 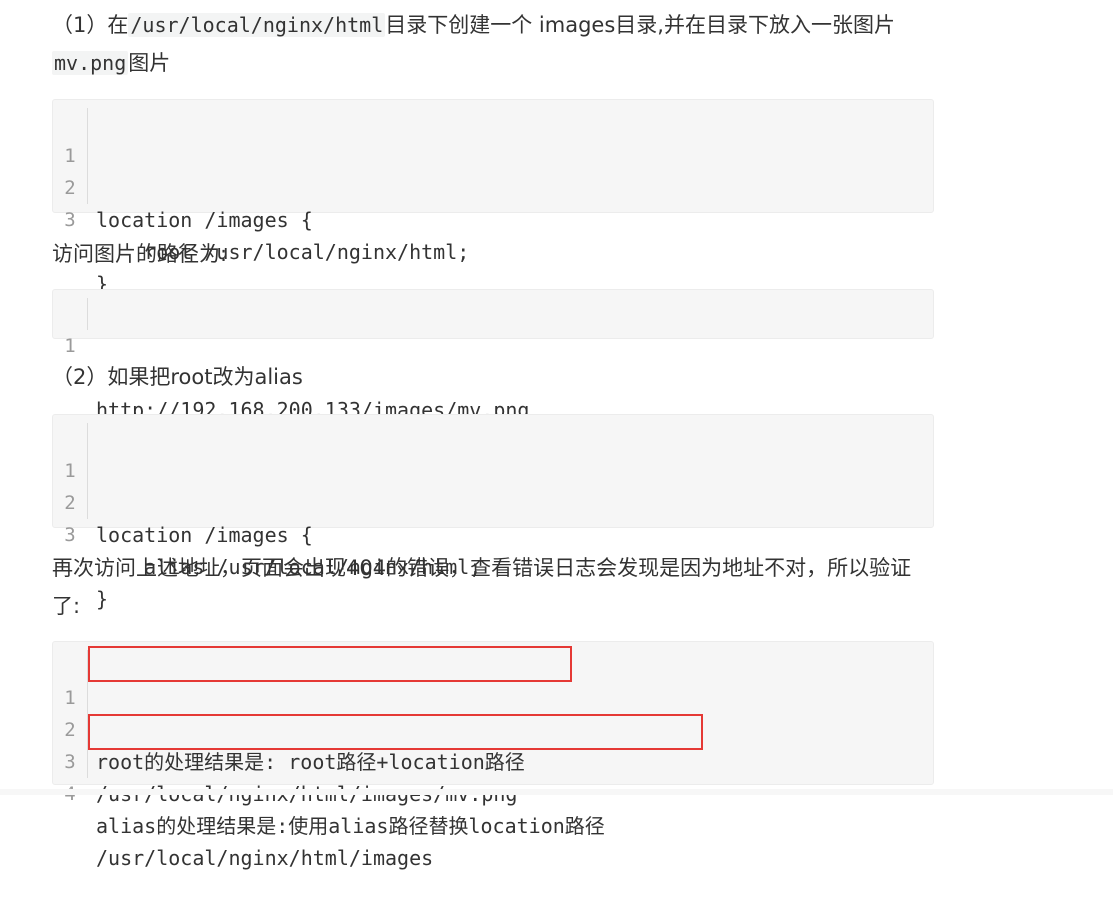 I want to click on code-line: 2 root /usr/local/nginx/html;, so click(x=493, y=202).